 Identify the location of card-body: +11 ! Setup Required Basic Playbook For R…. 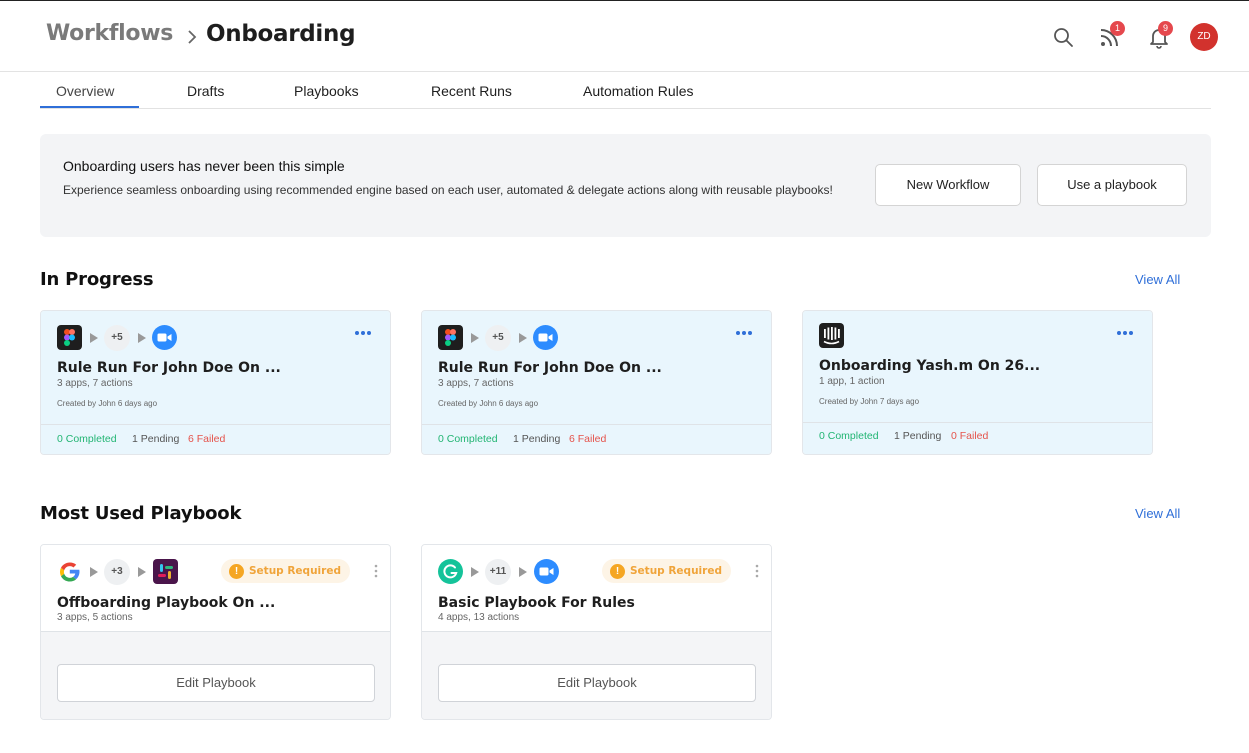
(596, 589).